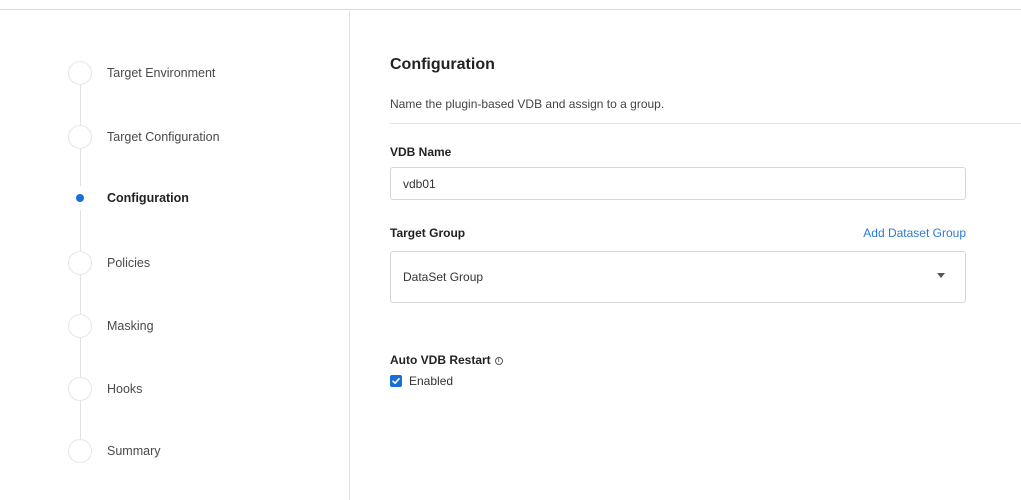 Image resolution: width=1021 pixels, height=500 pixels. What do you see at coordinates (443, 277) in the screenshot?
I see `target-group-selected-value: DataSet Group` at bounding box center [443, 277].